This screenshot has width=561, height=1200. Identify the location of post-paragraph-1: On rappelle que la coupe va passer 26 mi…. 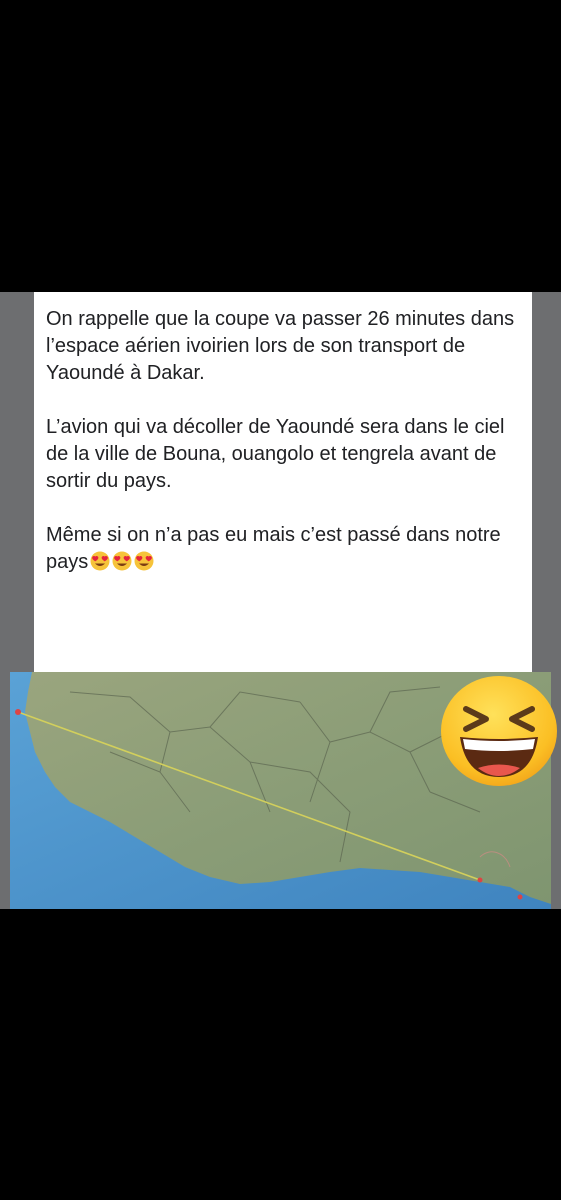
(280, 346).